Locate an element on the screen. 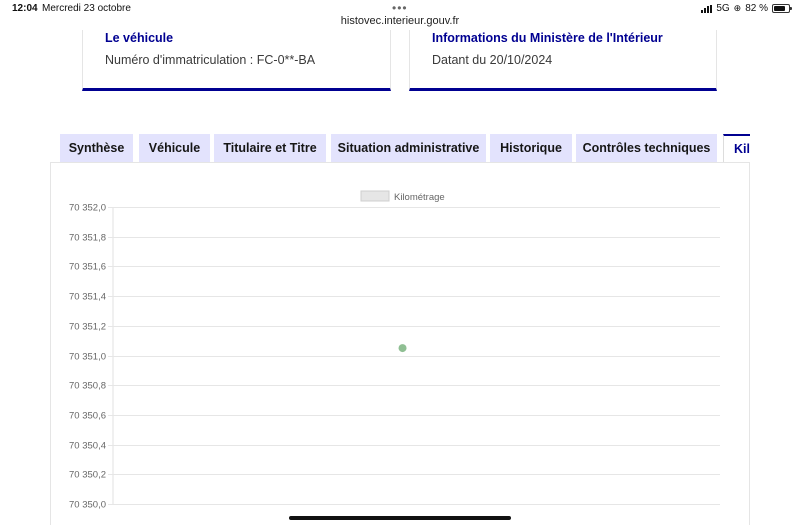  y-tick-label: 70 350,0 is located at coordinates (87, 505).